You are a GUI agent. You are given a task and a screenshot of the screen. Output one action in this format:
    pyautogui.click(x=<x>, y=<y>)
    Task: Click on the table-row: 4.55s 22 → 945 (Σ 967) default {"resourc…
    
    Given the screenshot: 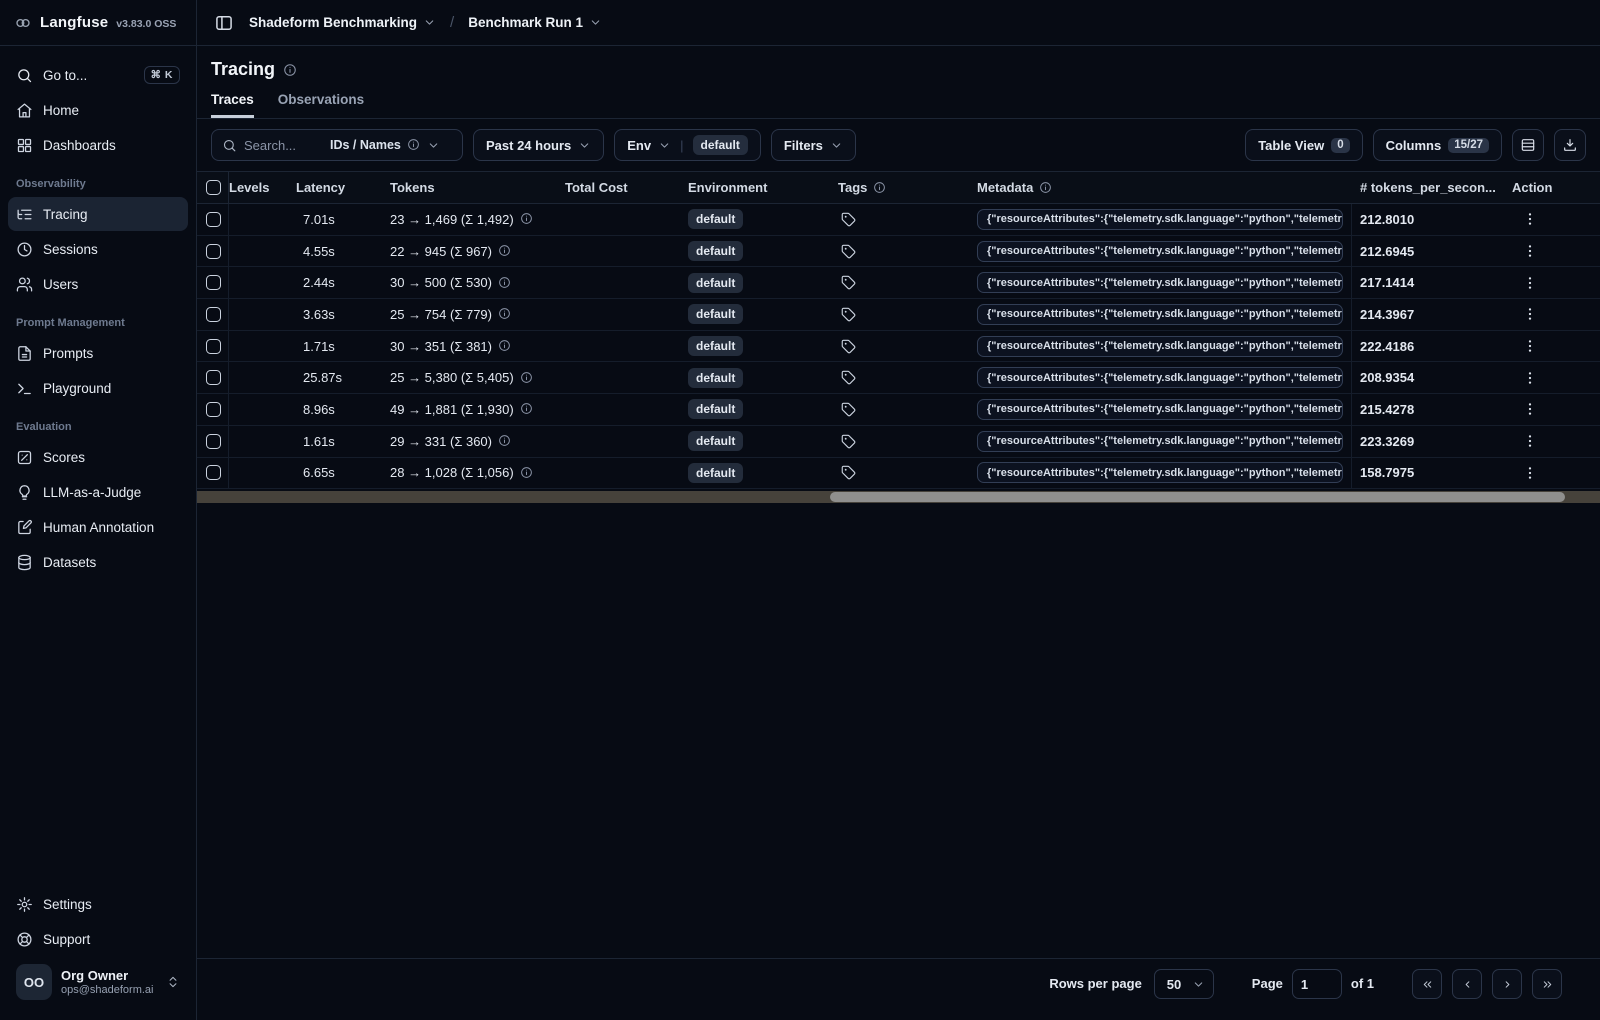 What is the action you would take?
    pyautogui.click(x=898, y=251)
    